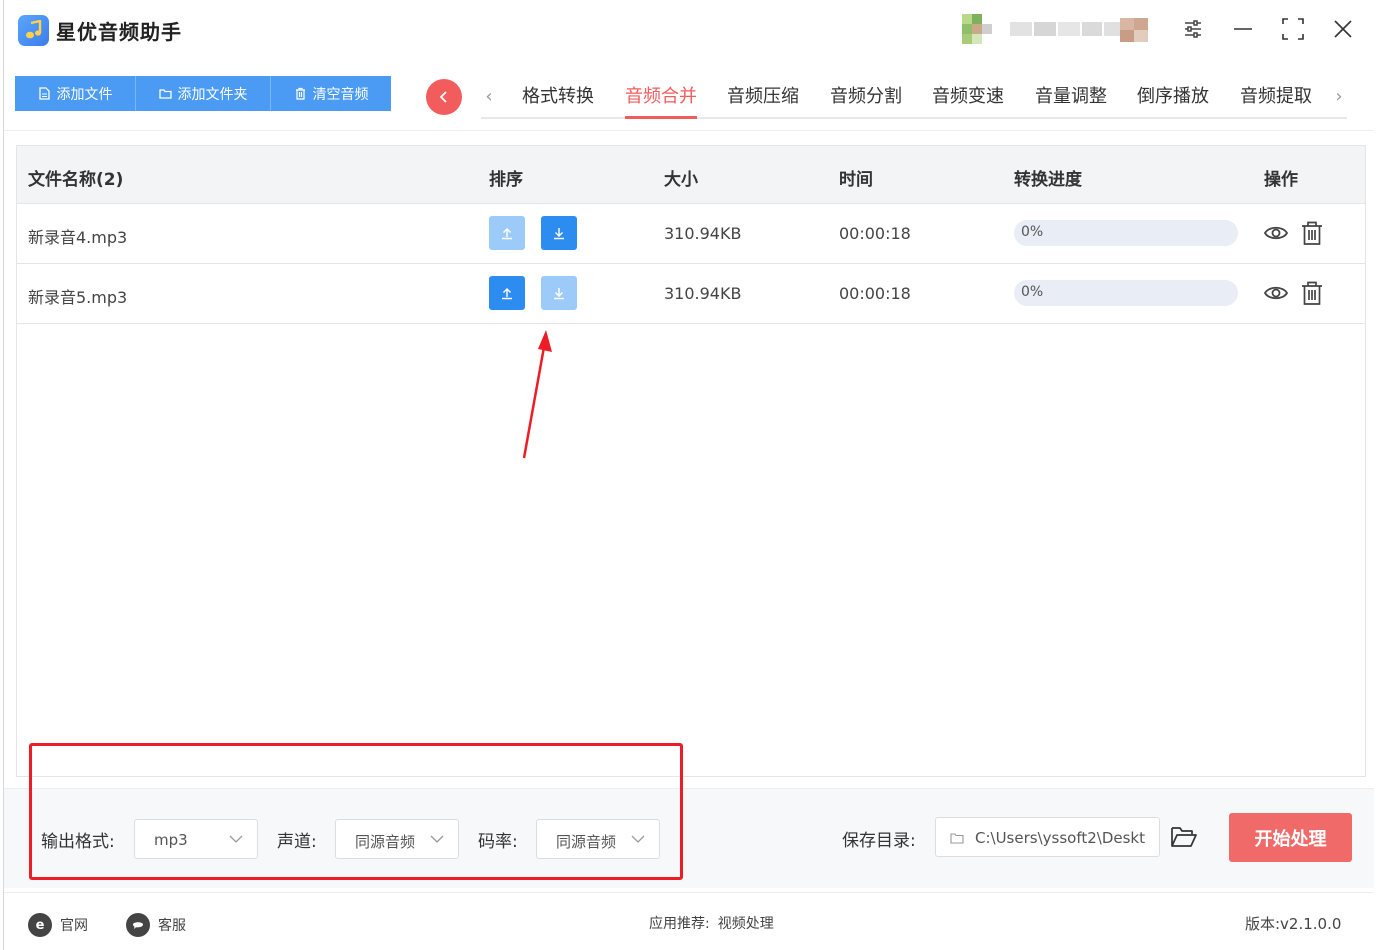 The width and height of the screenshot is (1376, 950). What do you see at coordinates (76, 180) in the screenshot?
I see `header-name: 文件名称(2)` at bounding box center [76, 180].